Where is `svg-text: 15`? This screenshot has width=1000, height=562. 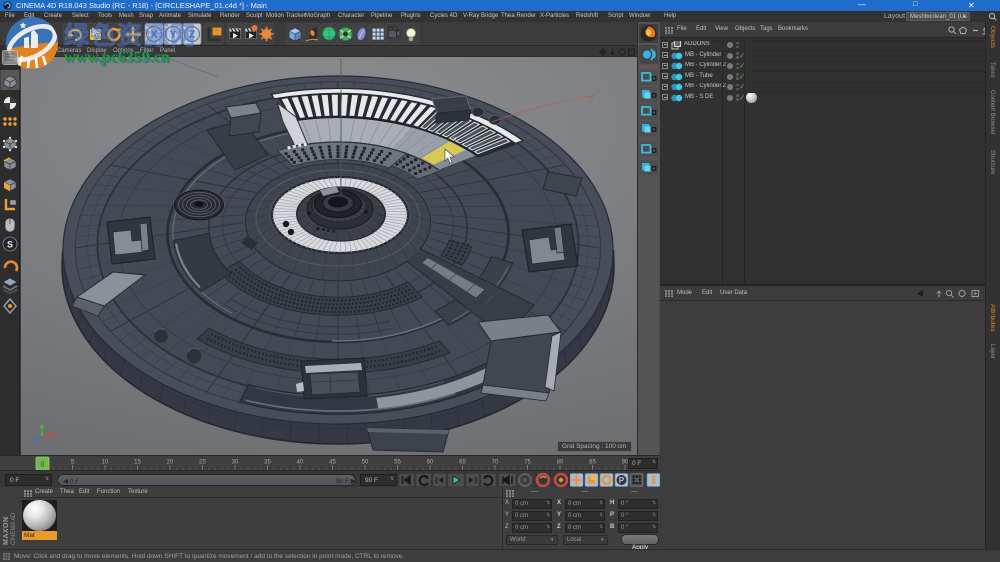
svg-text: 15 is located at coordinates (137, 463).